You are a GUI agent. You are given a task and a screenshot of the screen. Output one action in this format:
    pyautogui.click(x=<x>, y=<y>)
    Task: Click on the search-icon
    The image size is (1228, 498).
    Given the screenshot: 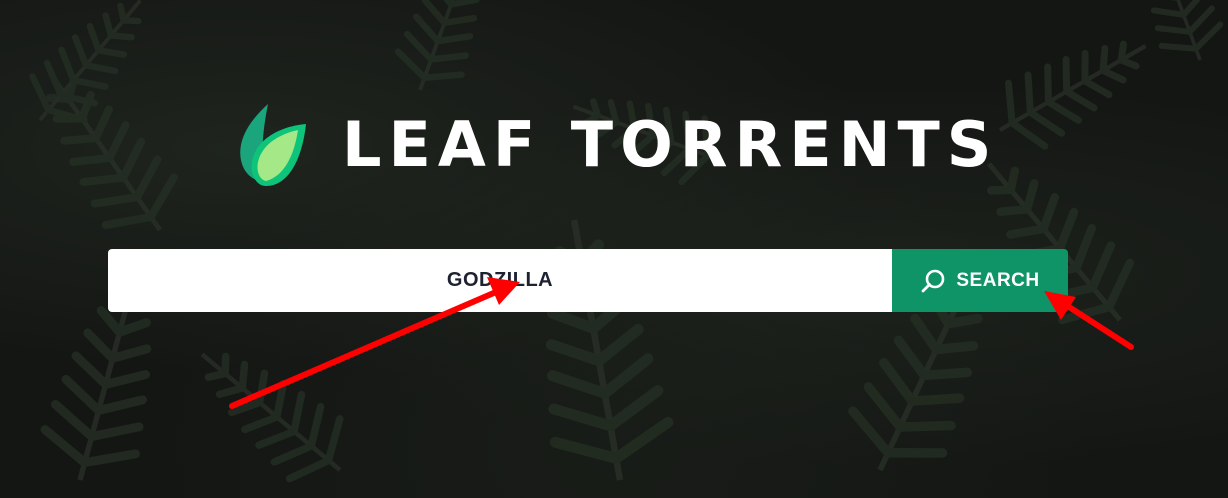 What is the action you would take?
    pyautogui.click(x=933, y=280)
    